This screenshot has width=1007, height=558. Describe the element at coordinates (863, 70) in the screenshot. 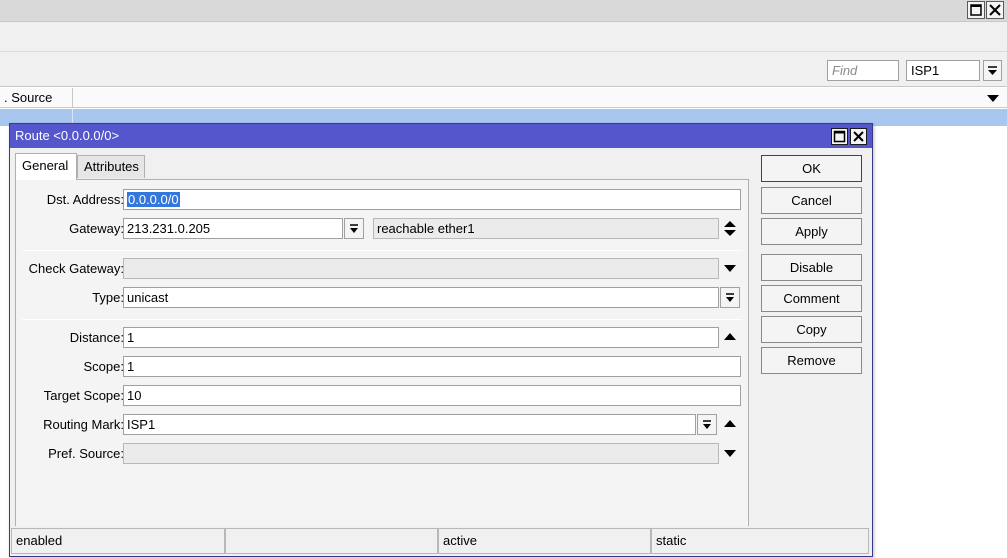

I see `find-input` at that location.